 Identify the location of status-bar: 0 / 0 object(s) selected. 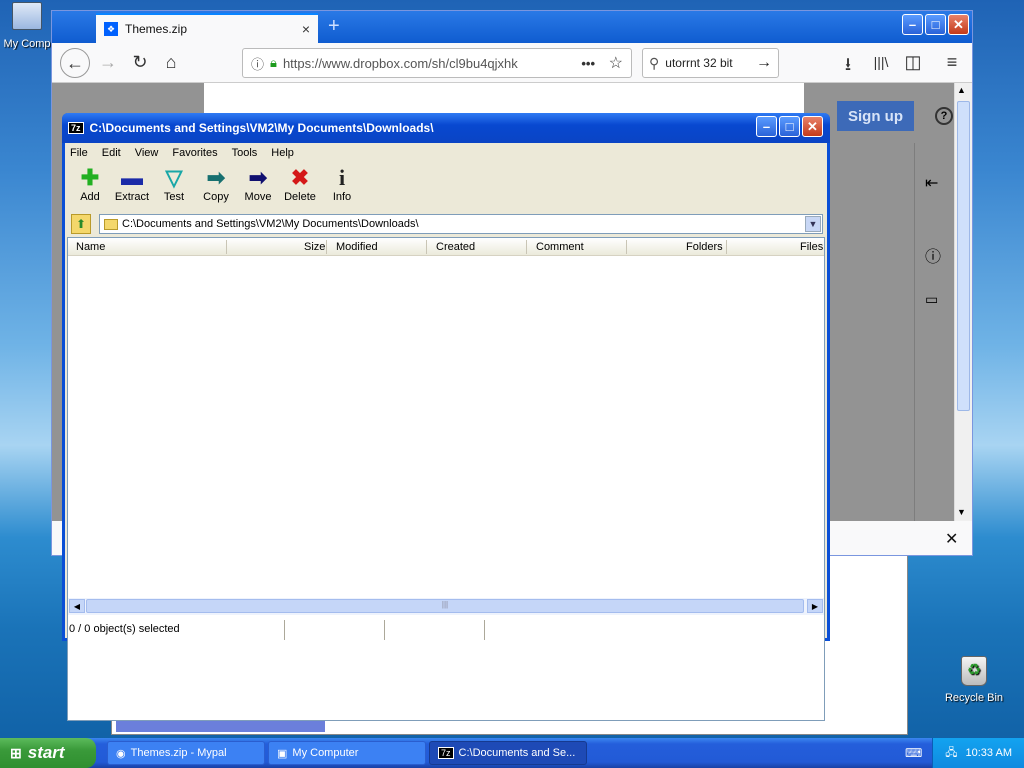
(446, 630).